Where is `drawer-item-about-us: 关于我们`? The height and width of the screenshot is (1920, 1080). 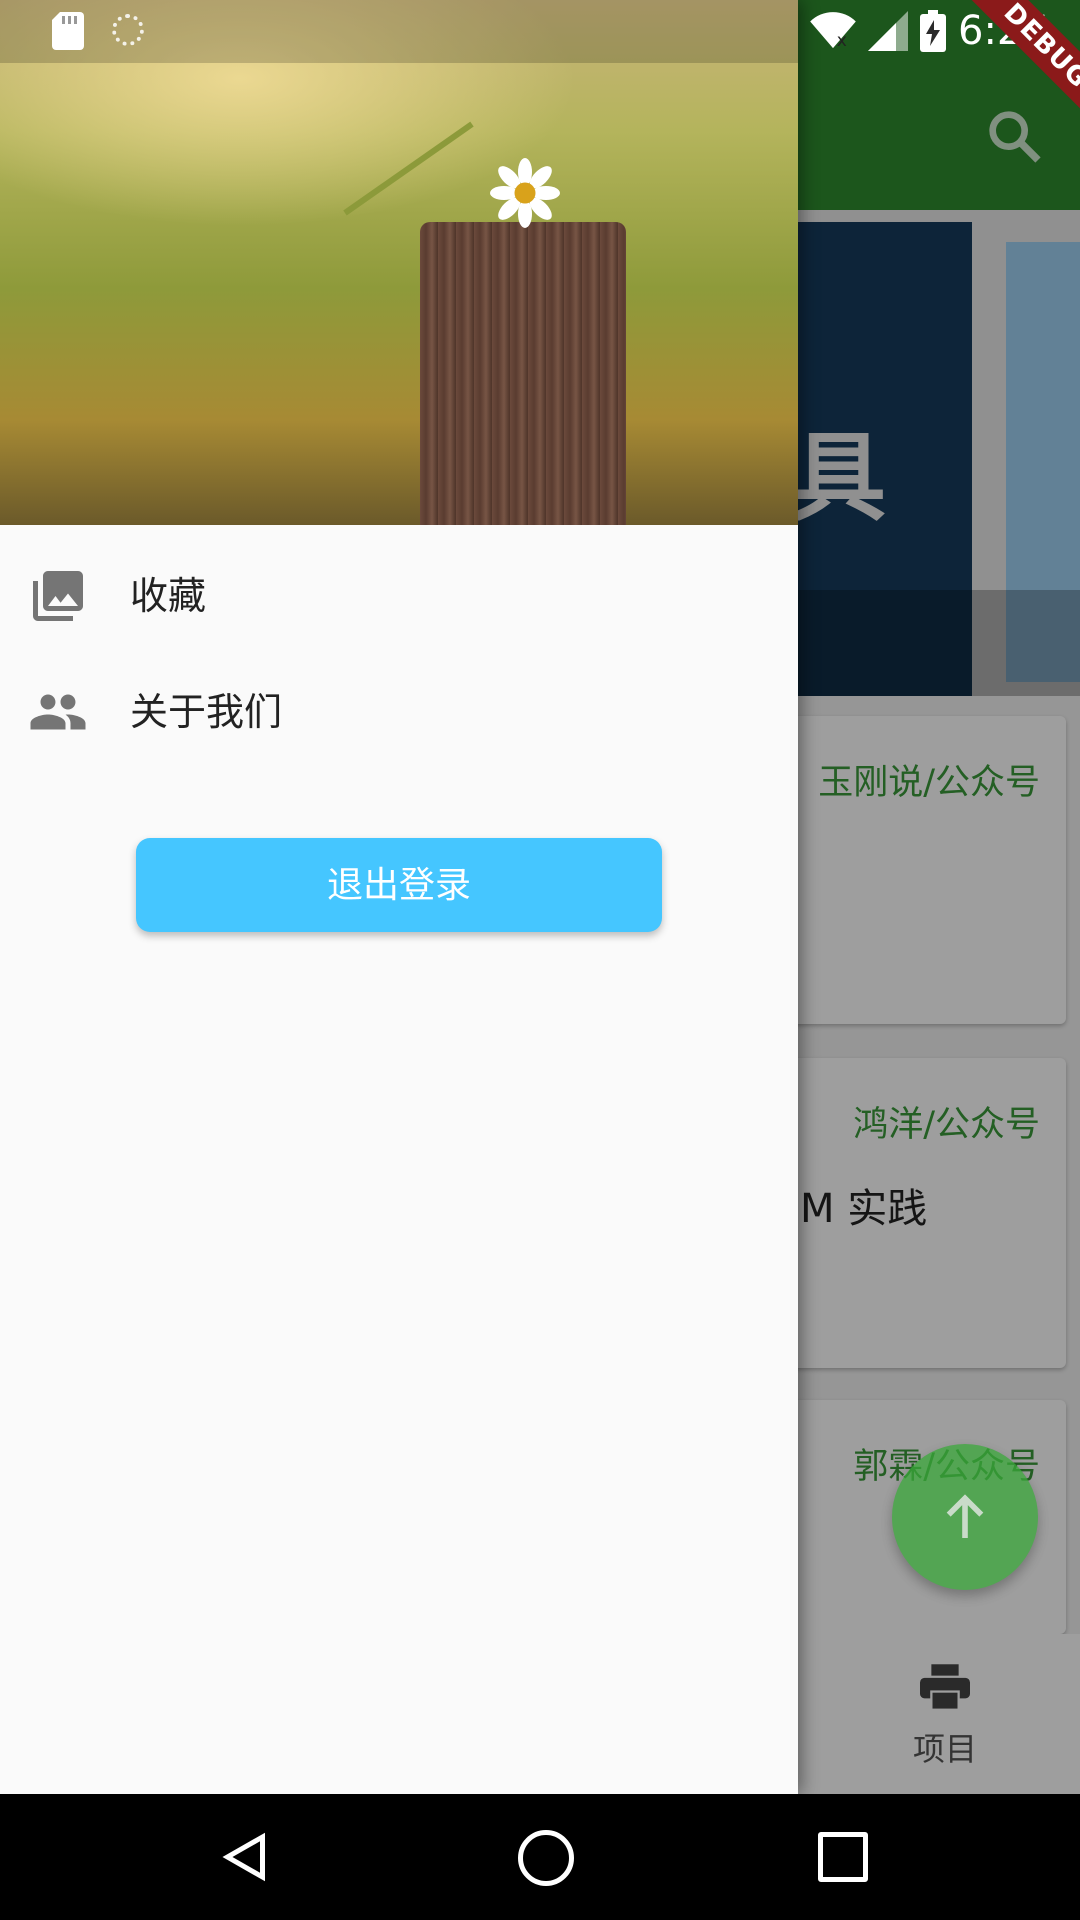 drawer-item-about-us: 关于我们 is located at coordinates (399, 712).